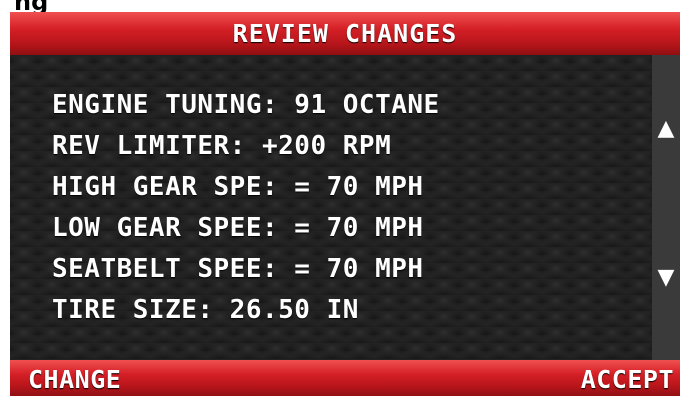 The image size is (690, 400). Describe the element at coordinates (238, 228) in the screenshot. I see `setting-low-gear-speed: LOW GEAR SPEE: = 70 MPH` at that location.